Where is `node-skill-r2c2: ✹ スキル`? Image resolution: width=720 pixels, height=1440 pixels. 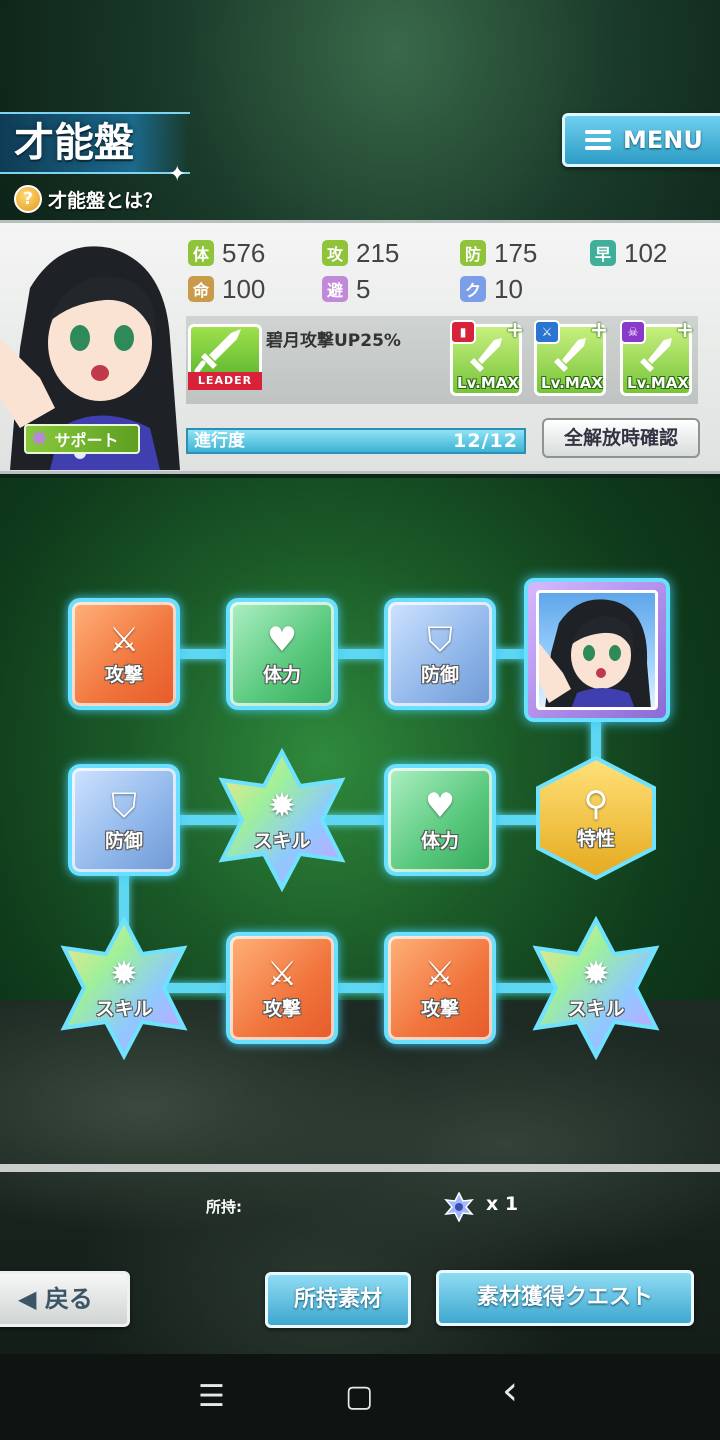 node-skill-r2c2: ✹ スキル is located at coordinates (282, 820).